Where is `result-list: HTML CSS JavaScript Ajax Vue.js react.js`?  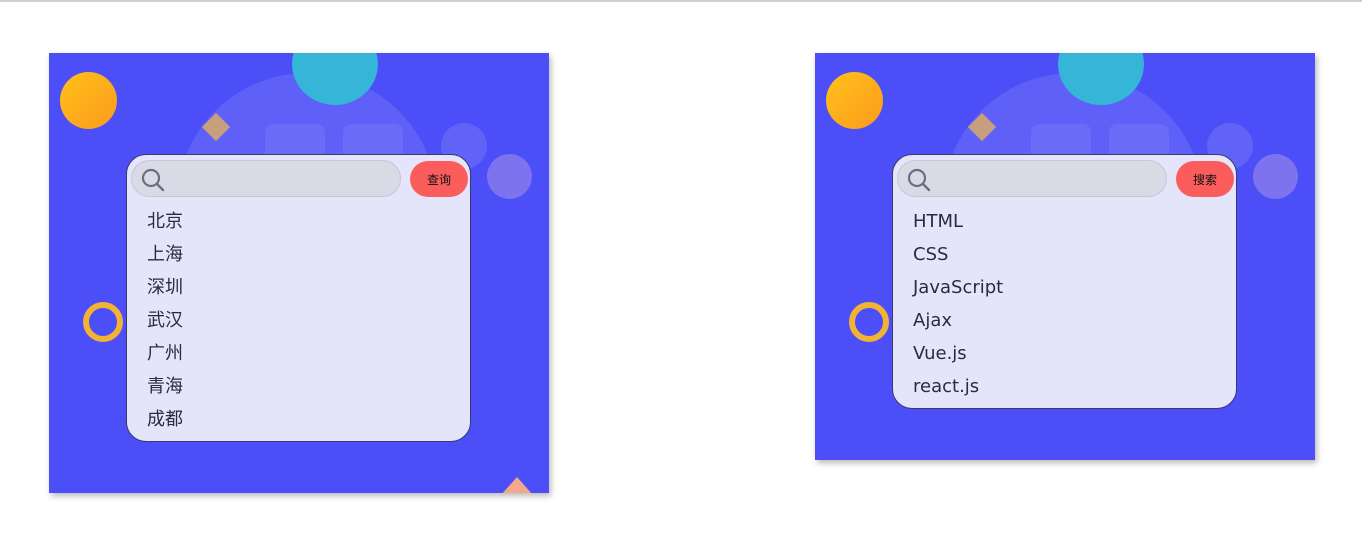
result-list: HTML CSS JavaScript Ajax Vue.js react.js is located at coordinates (958, 304).